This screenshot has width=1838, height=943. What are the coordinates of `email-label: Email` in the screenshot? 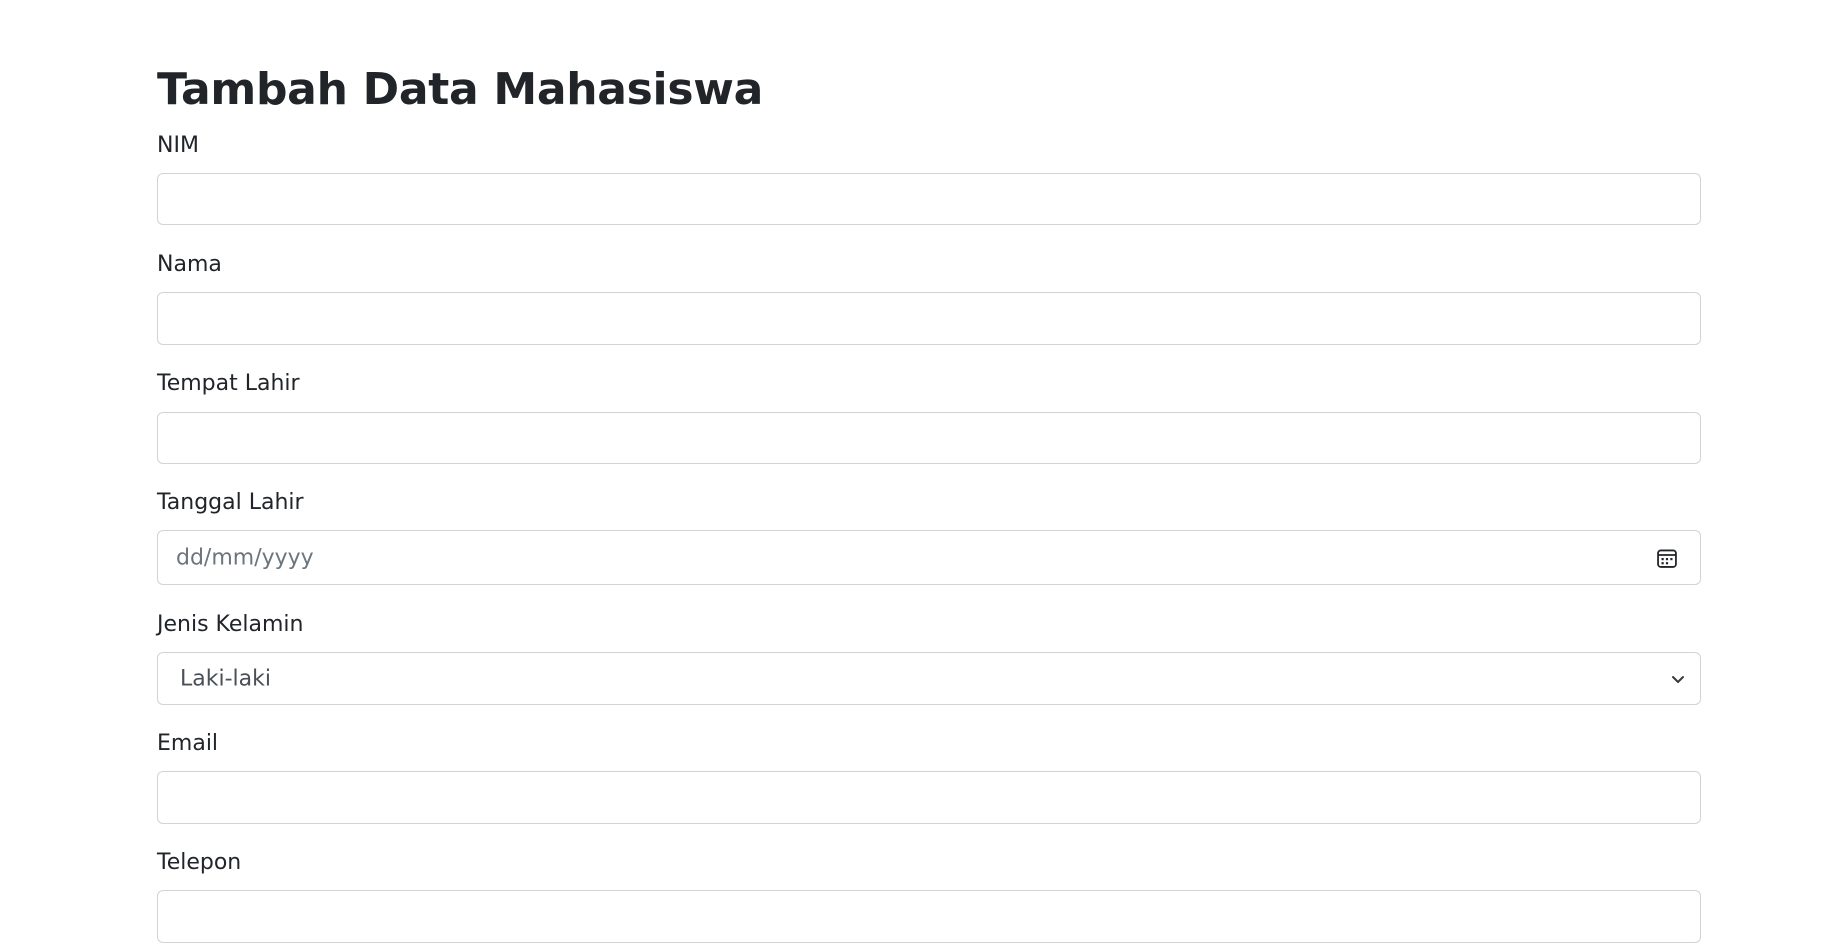 It's located at (188, 743).